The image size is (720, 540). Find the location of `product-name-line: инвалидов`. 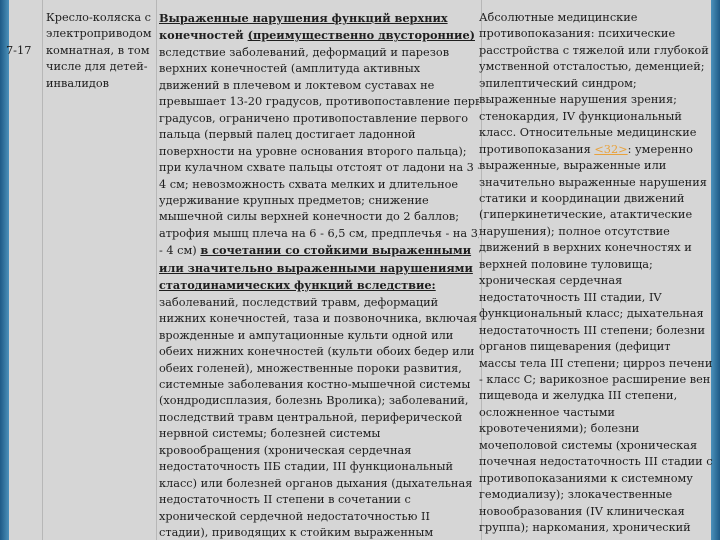

product-name-line: инвалидов is located at coordinates (77, 83).